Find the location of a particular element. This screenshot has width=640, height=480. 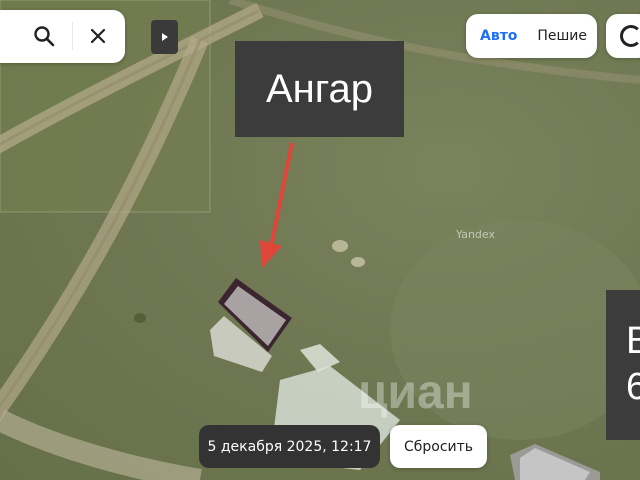

side-label-line2: 6 is located at coordinates (633, 387).